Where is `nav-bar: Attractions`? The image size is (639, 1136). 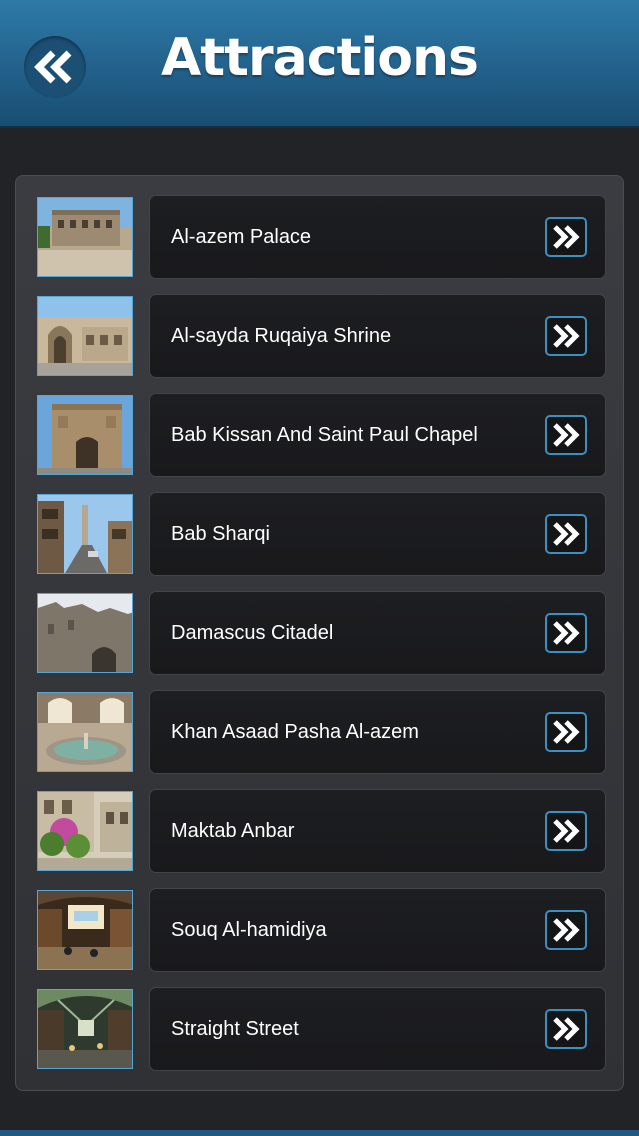 nav-bar: Attractions is located at coordinates (319, 64).